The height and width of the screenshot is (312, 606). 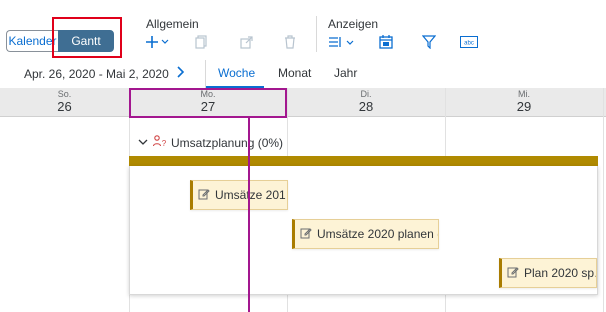 What do you see at coordinates (236, 73) in the screenshot?
I see `tab-week: Woche` at bounding box center [236, 73].